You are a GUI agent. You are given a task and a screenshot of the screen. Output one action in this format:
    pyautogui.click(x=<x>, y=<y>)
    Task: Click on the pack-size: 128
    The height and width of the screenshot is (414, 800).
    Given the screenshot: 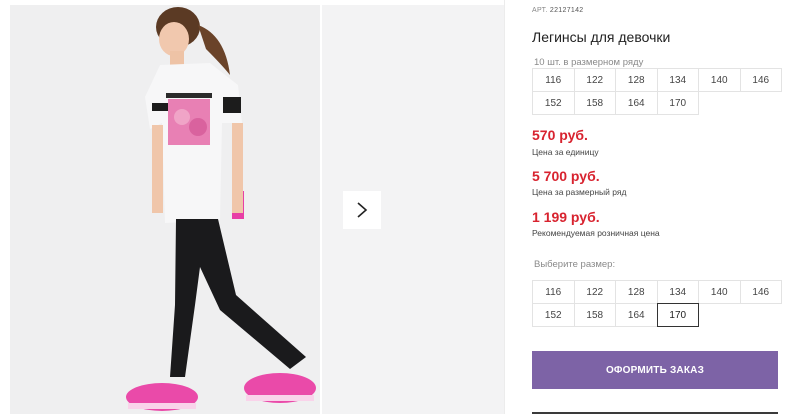 What is the action you would take?
    pyautogui.click(x=636, y=80)
    